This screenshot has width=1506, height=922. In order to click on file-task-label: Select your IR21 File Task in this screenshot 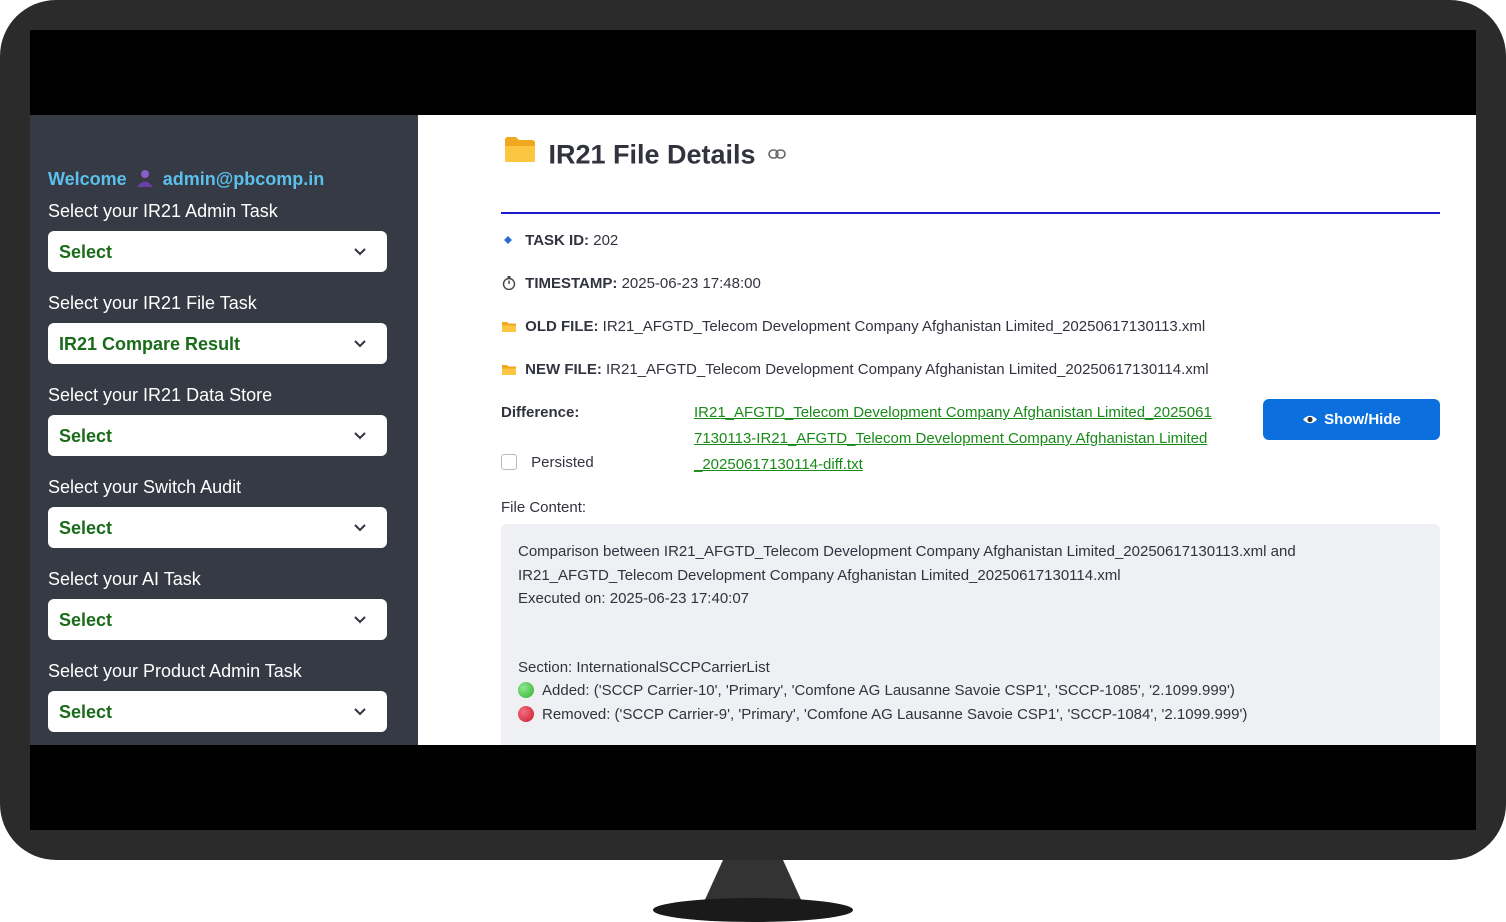, I will do `click(152, 303)`.